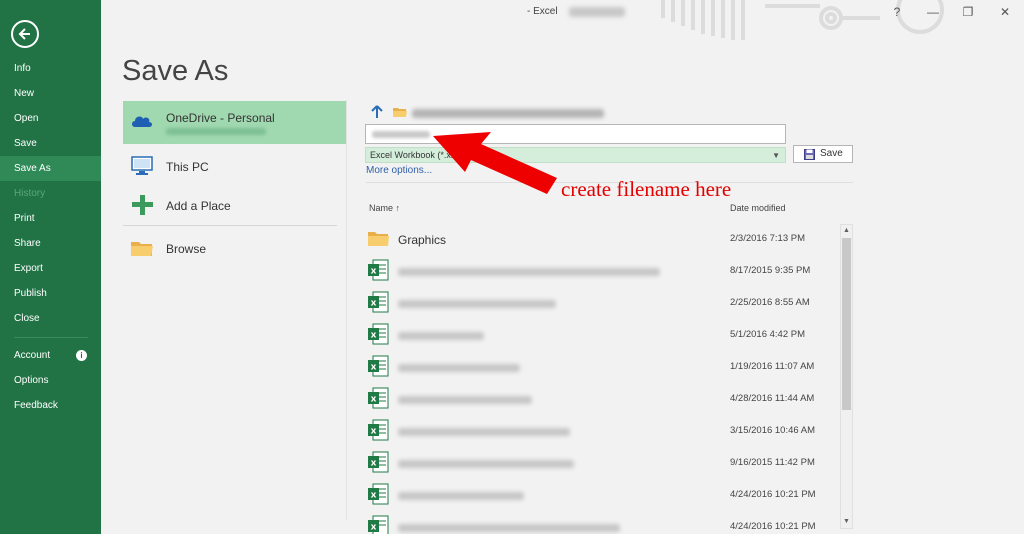  I want to click on nav-divider, so click(51, 337).